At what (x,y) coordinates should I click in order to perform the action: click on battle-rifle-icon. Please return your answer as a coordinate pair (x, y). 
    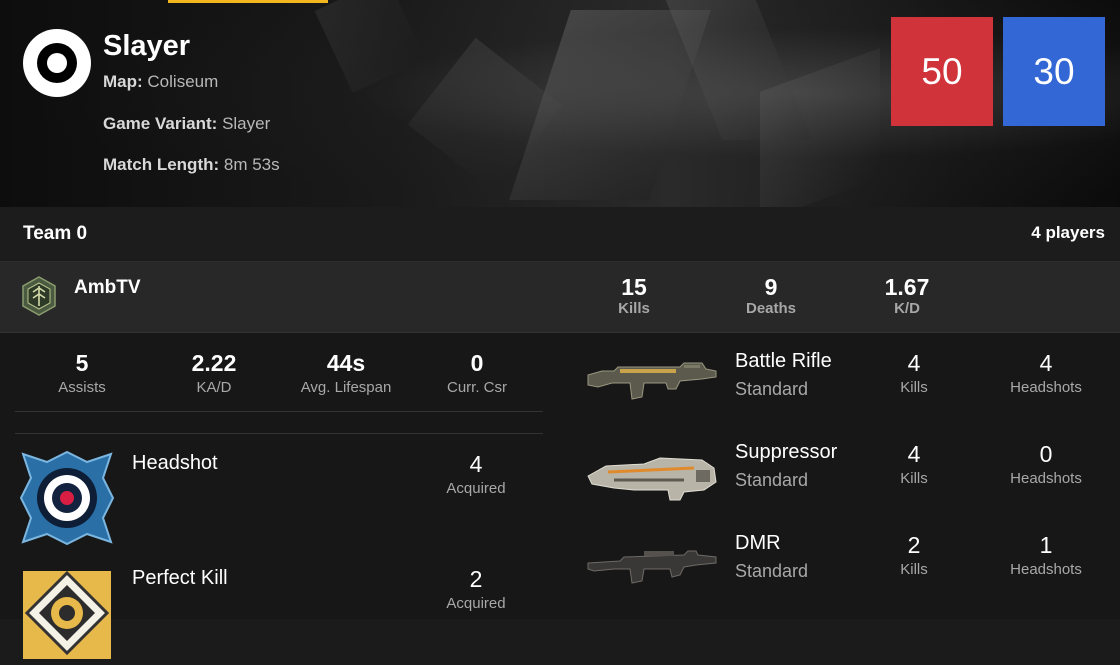
    Looking at the image, I should click on (652, 381).